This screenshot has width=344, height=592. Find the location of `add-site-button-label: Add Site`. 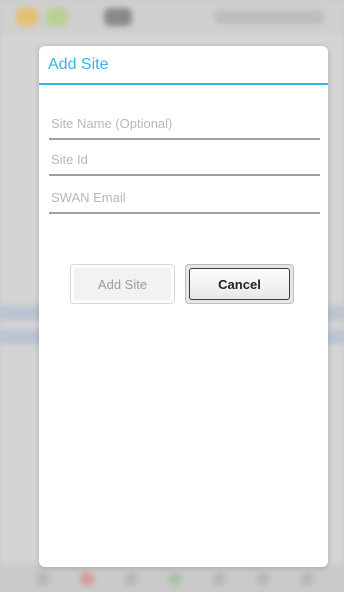

add-site-button-label: Add Site is located at coordinates (122, 284).